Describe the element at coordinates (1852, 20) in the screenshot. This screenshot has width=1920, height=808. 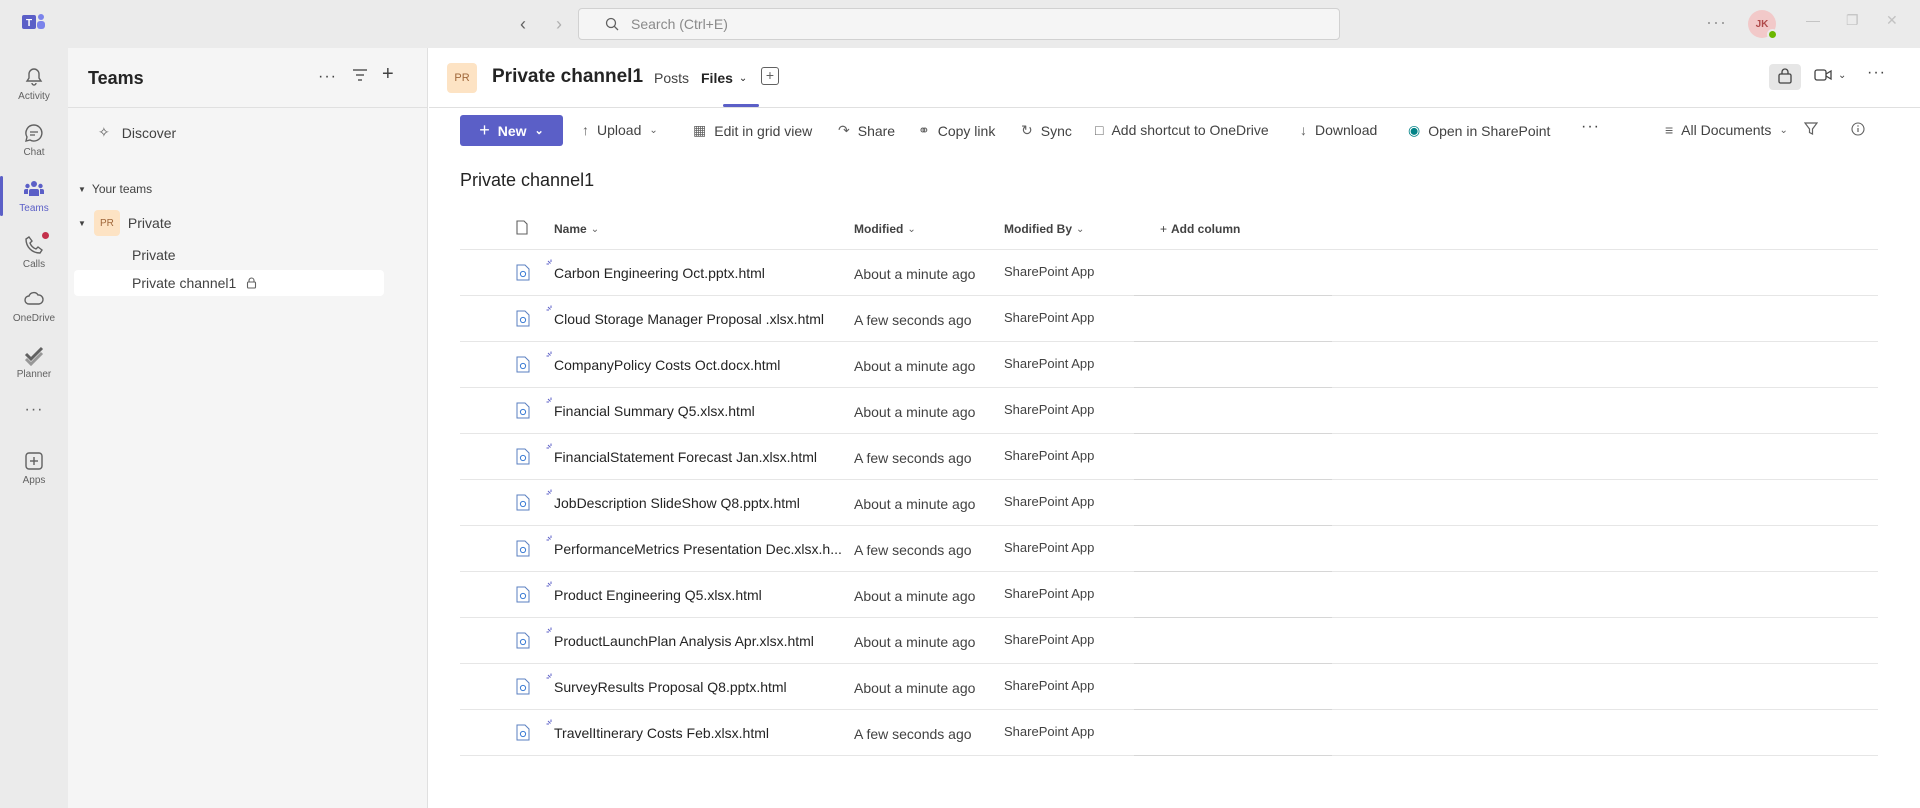
I see `maximize-icon: ❐` at that location.